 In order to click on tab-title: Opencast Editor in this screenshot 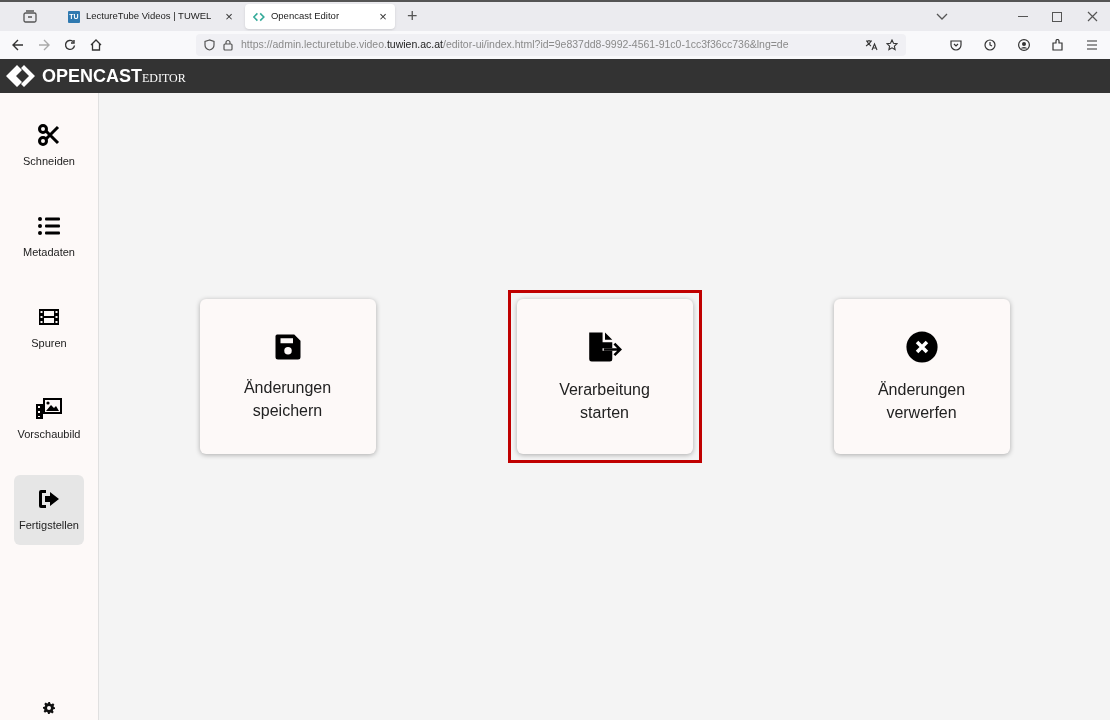, I will do `click(305, 16)`.